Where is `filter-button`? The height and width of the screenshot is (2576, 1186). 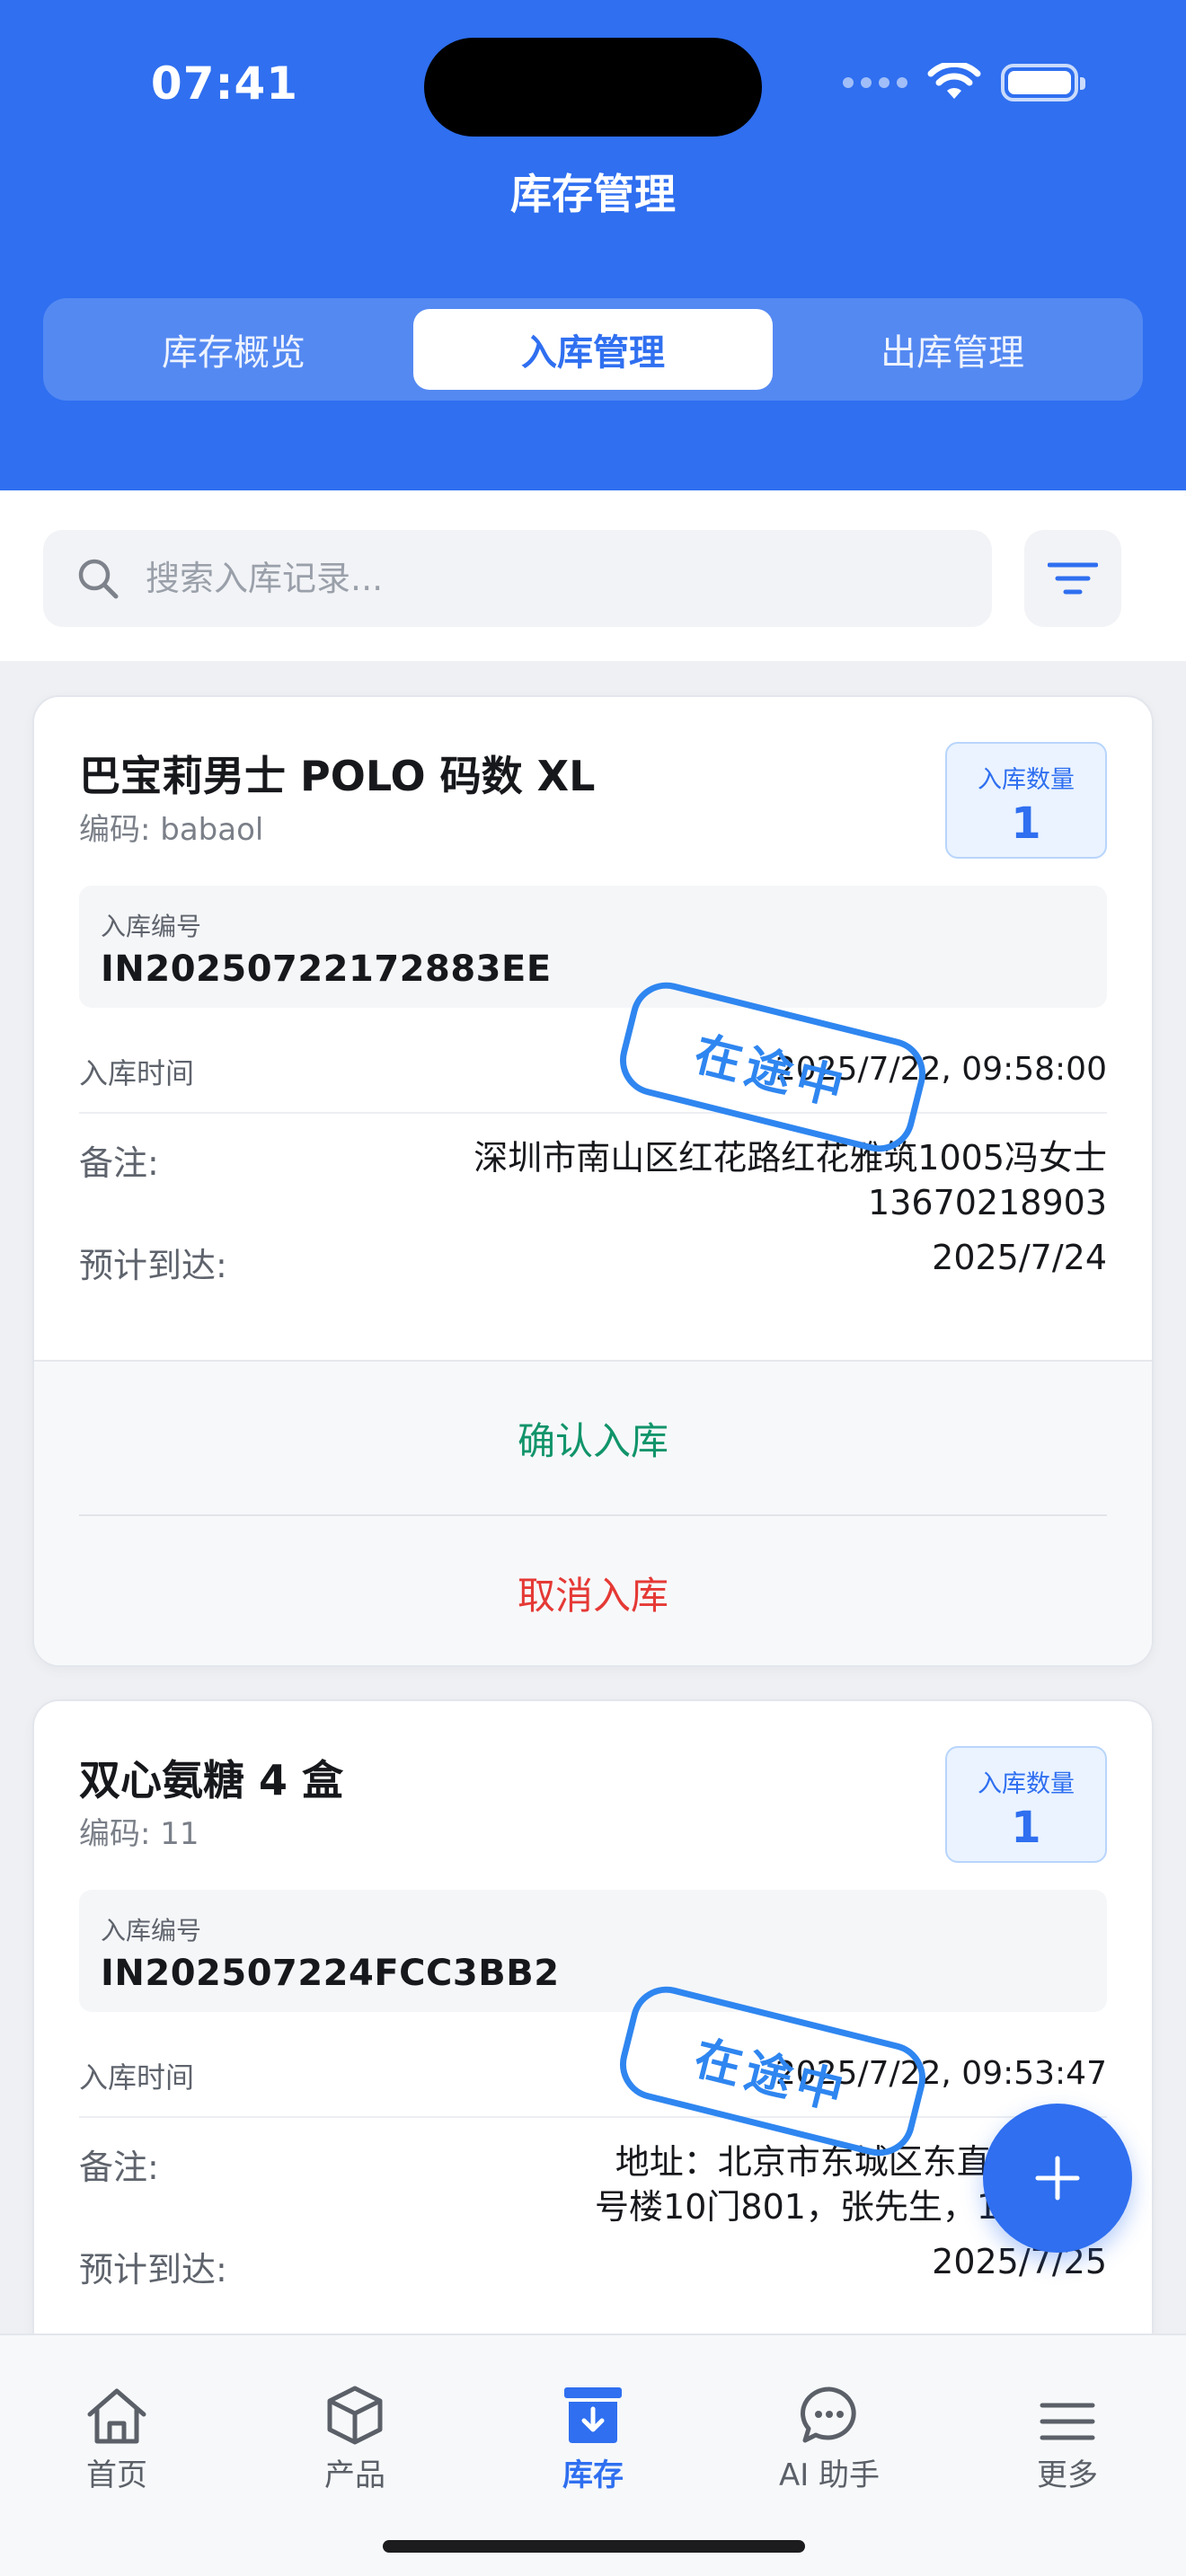
filter-button is located at coordinates (1072, 578).